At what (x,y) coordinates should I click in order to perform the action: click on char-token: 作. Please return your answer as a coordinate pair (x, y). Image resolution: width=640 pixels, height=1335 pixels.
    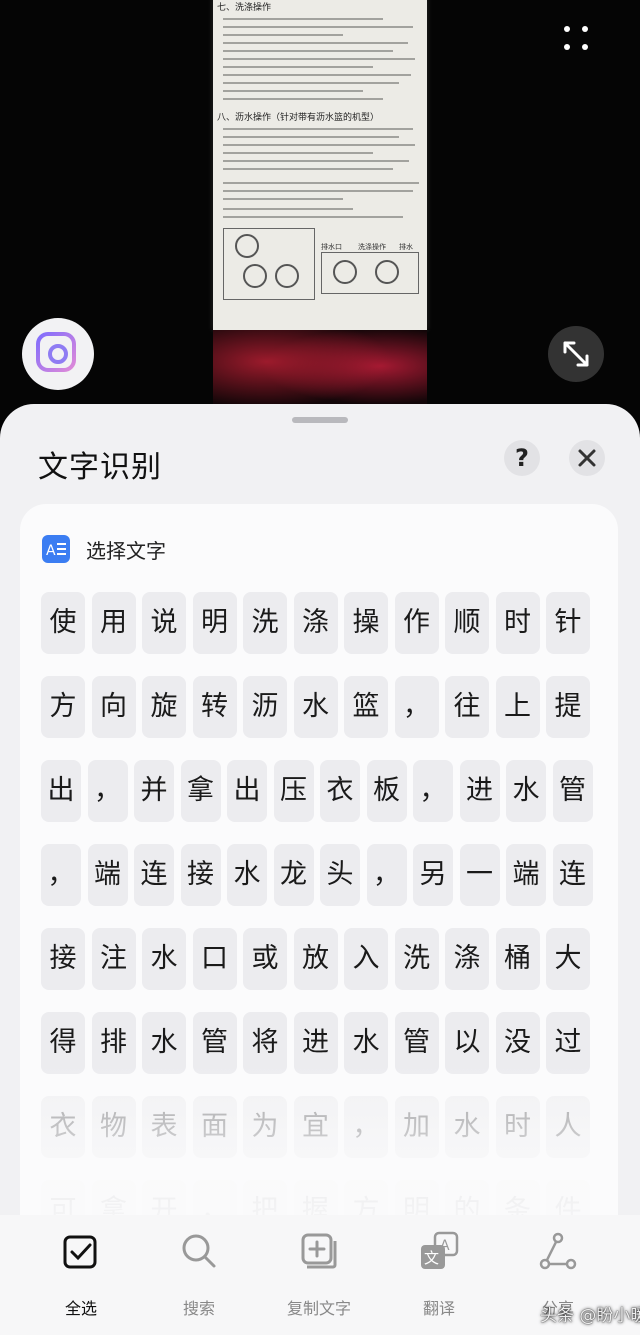
    Looking at the image, I should click on (416, 623).